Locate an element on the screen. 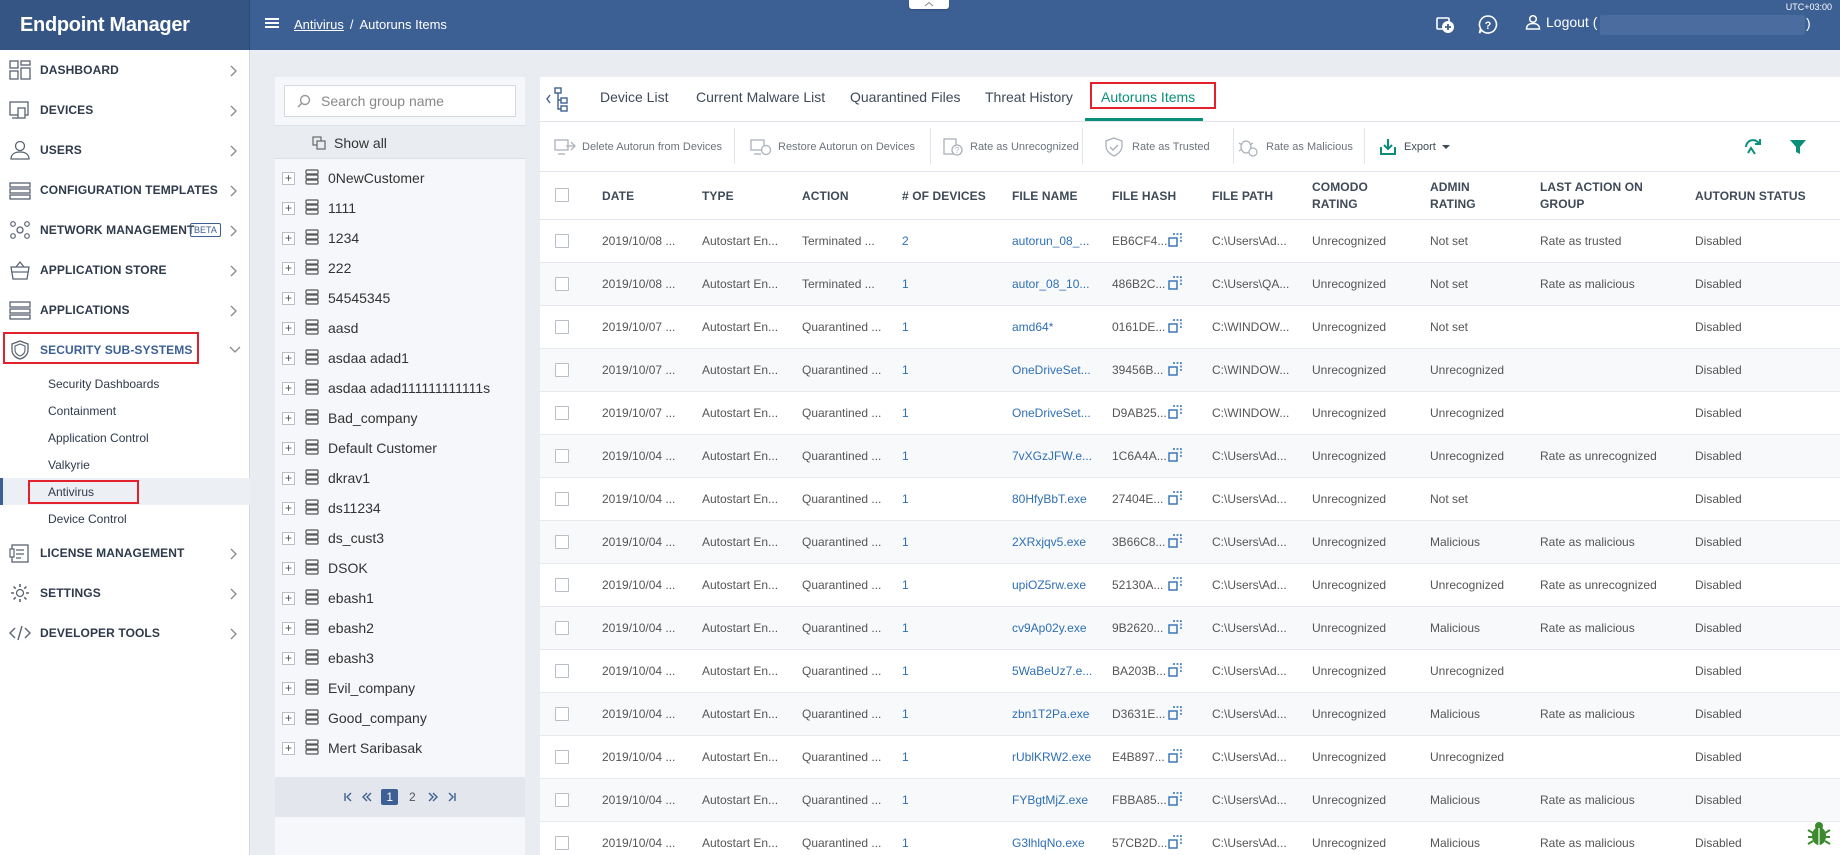 The image size is (1840, 855). cell-file-name: FYBgtMjZ.exe is located at coordinates (1050, 800).